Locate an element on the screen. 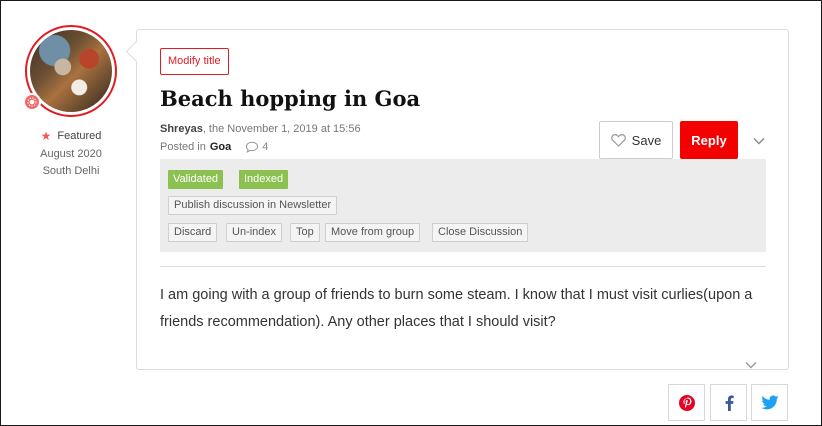 The height and width of the screenshot is (426, 822). validated-badge: Validated is located at coordinates (196, 179).